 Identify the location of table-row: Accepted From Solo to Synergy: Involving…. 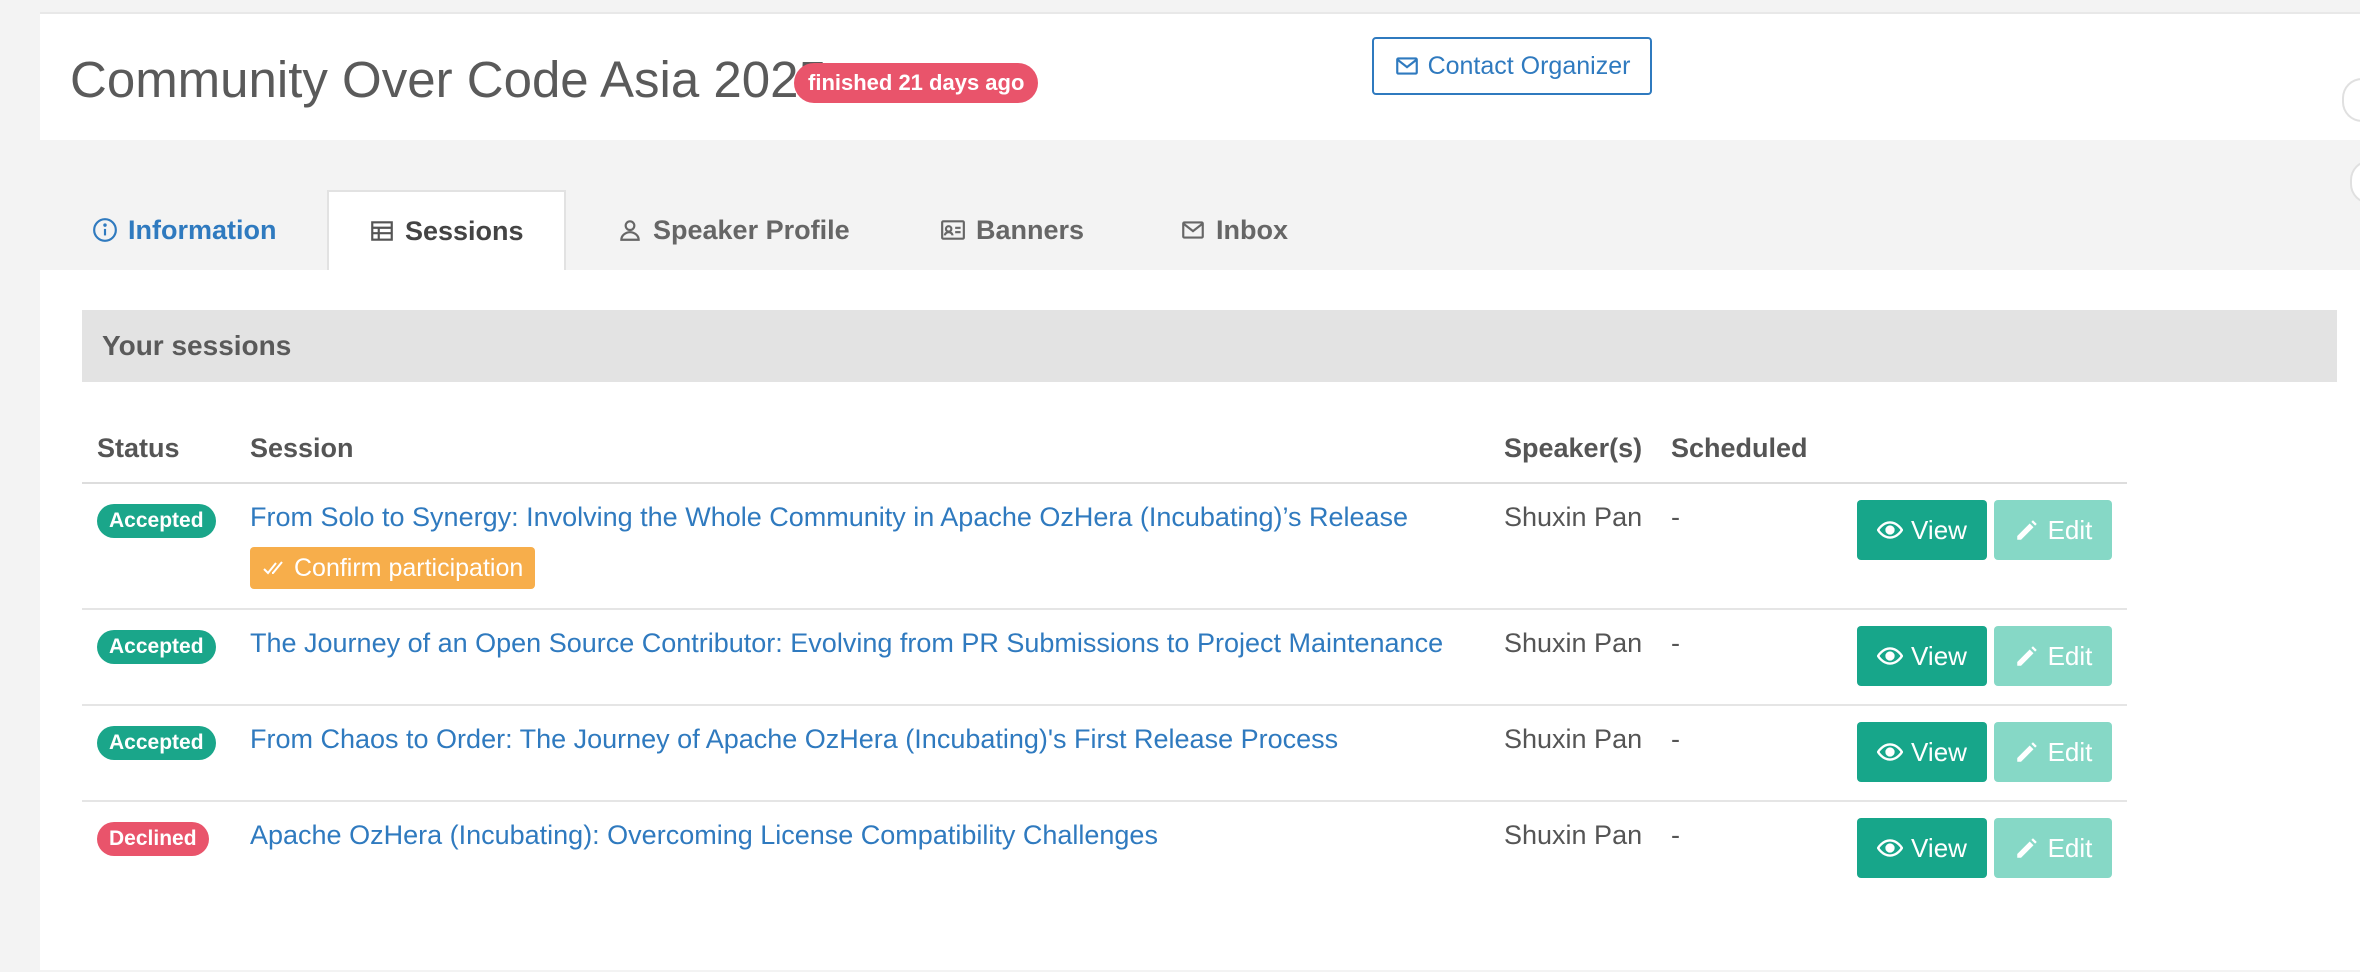
(1104, 547).